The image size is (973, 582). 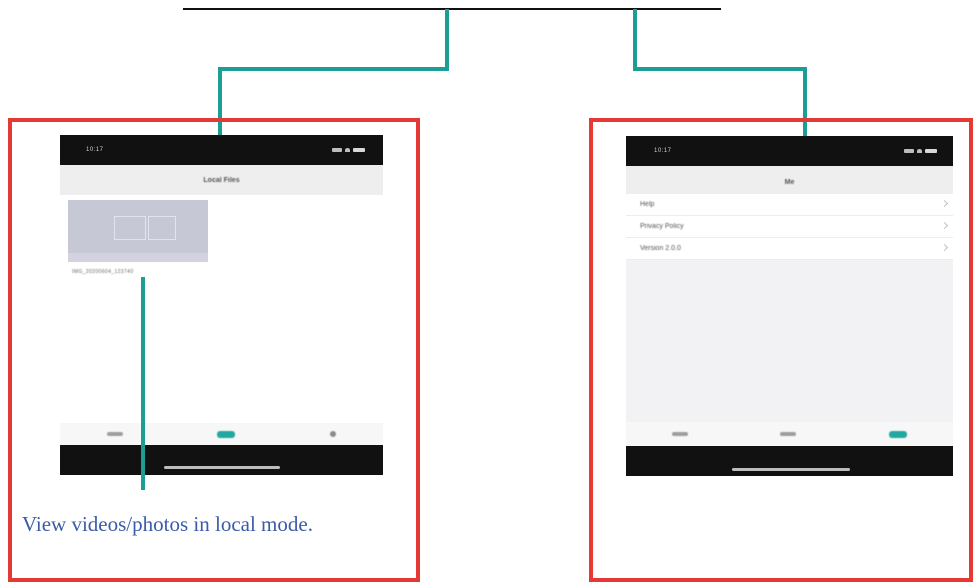 What do you see at coordinates (789, 341) in the screenshot?
I see `empty-area` at bounding box center [789, 341].